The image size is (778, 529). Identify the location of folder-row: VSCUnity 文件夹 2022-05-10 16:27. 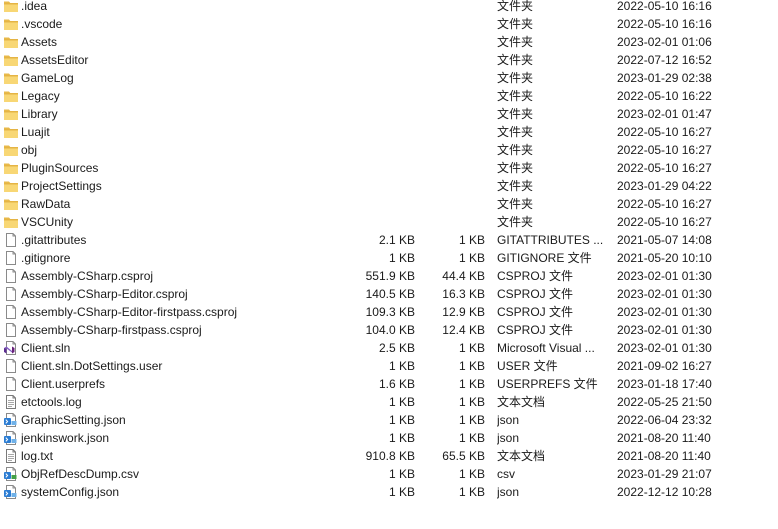
(389, 222).